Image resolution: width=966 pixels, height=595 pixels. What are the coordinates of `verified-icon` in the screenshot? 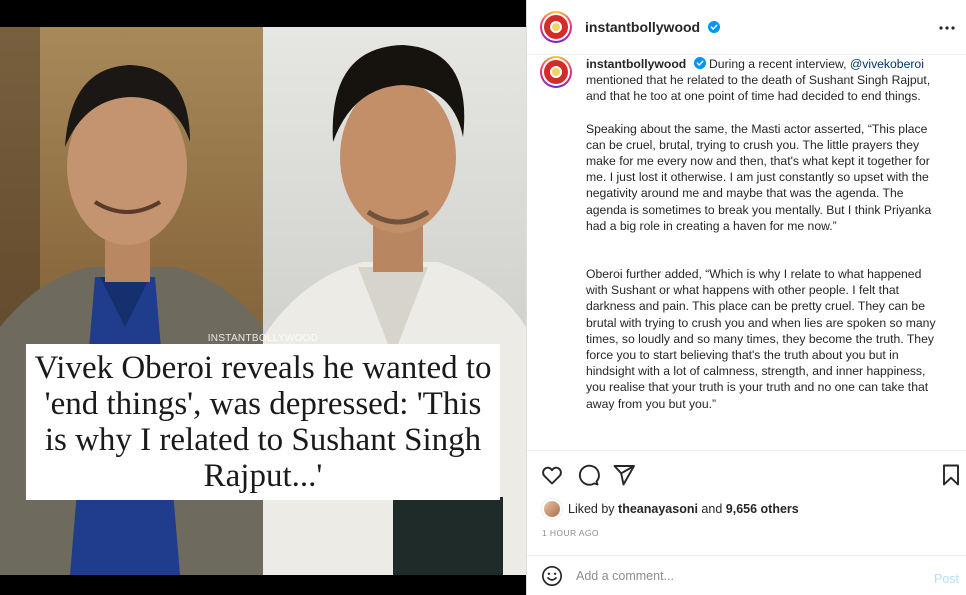 It's located at (714, 27).